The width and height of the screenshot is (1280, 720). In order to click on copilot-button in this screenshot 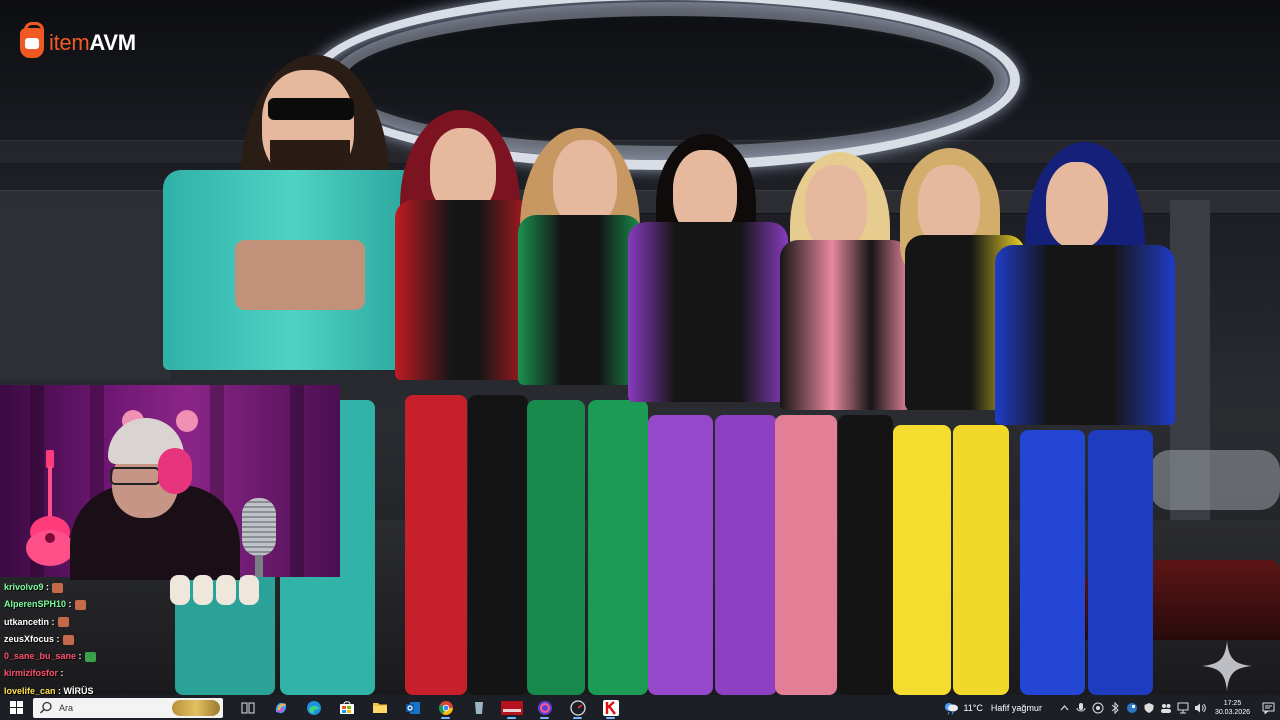, I will do `click(280, 707)`.